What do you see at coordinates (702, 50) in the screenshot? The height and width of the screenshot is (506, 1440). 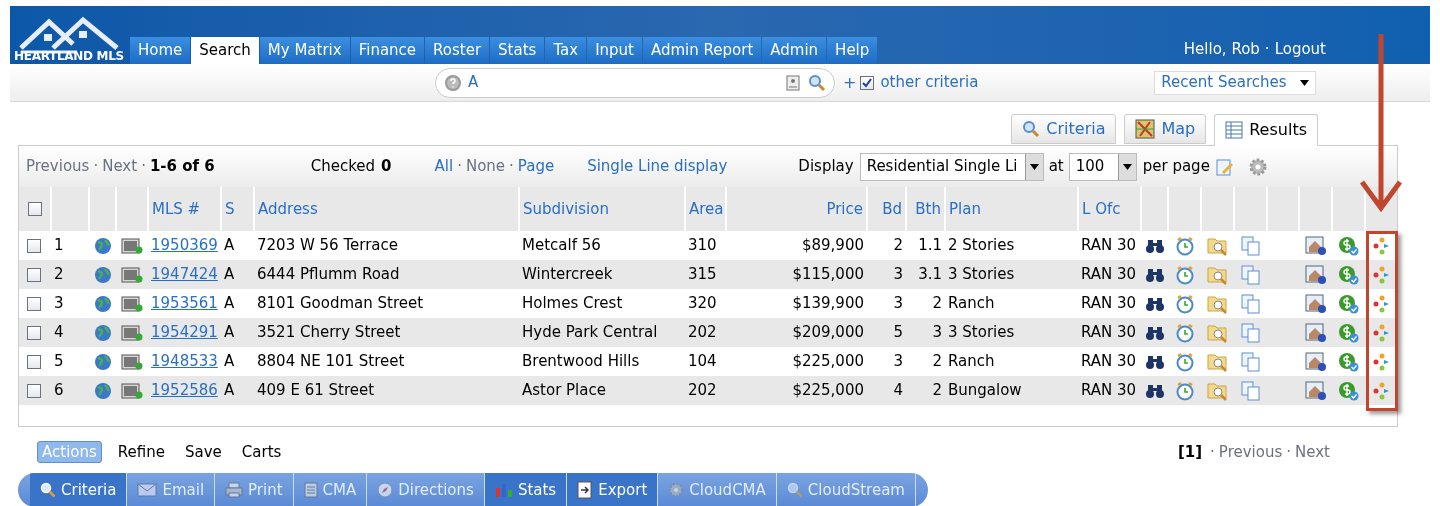 I see `nav-tab: Admin Report` at bounding box center [702, 50].